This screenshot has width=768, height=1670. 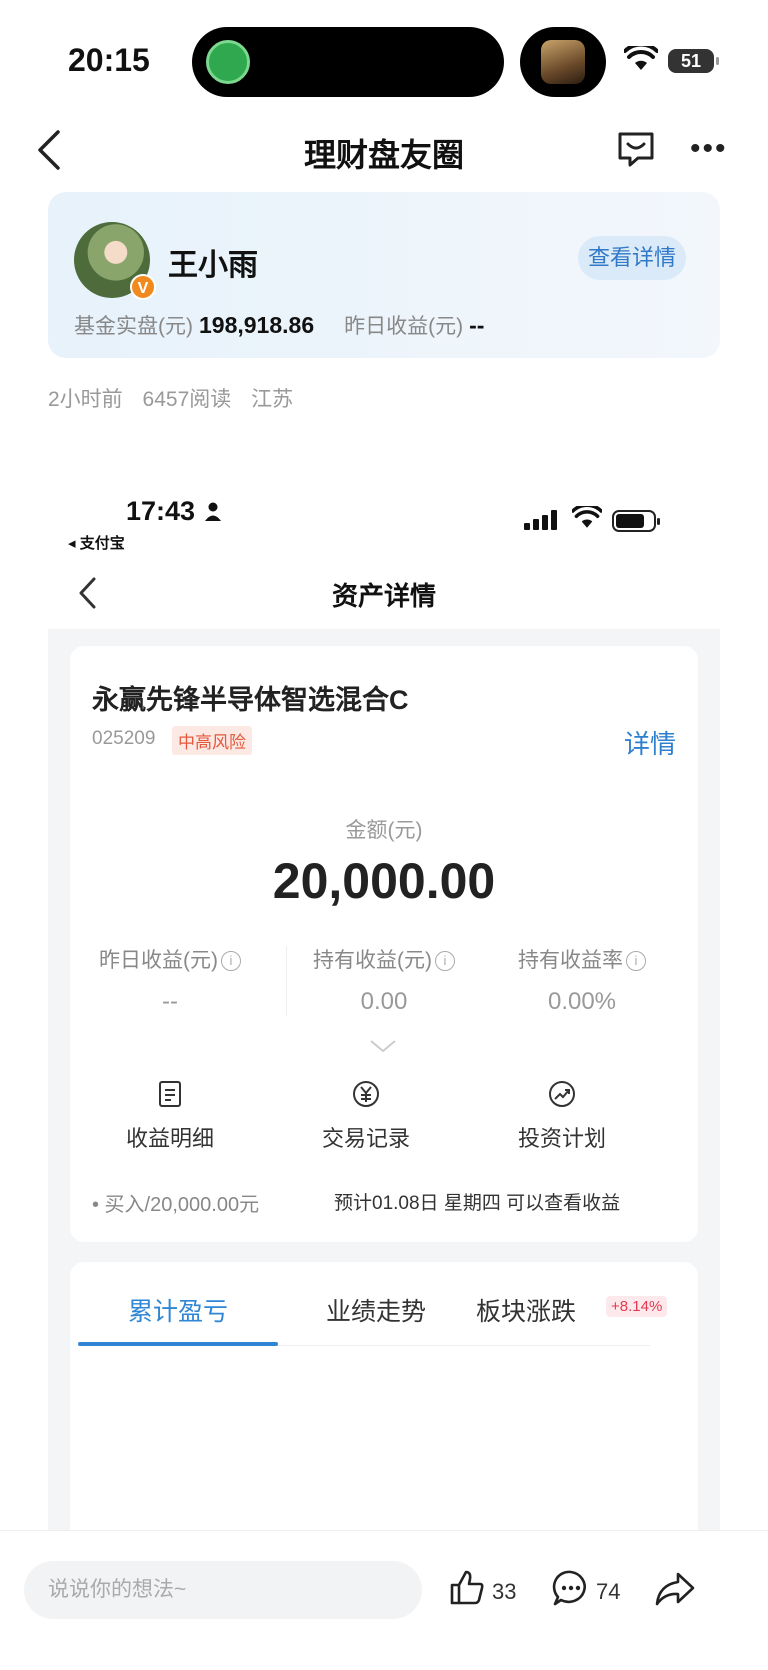 I want to click on buy-record: • 买入/20,000.00元, so click(x=176, y=1205).